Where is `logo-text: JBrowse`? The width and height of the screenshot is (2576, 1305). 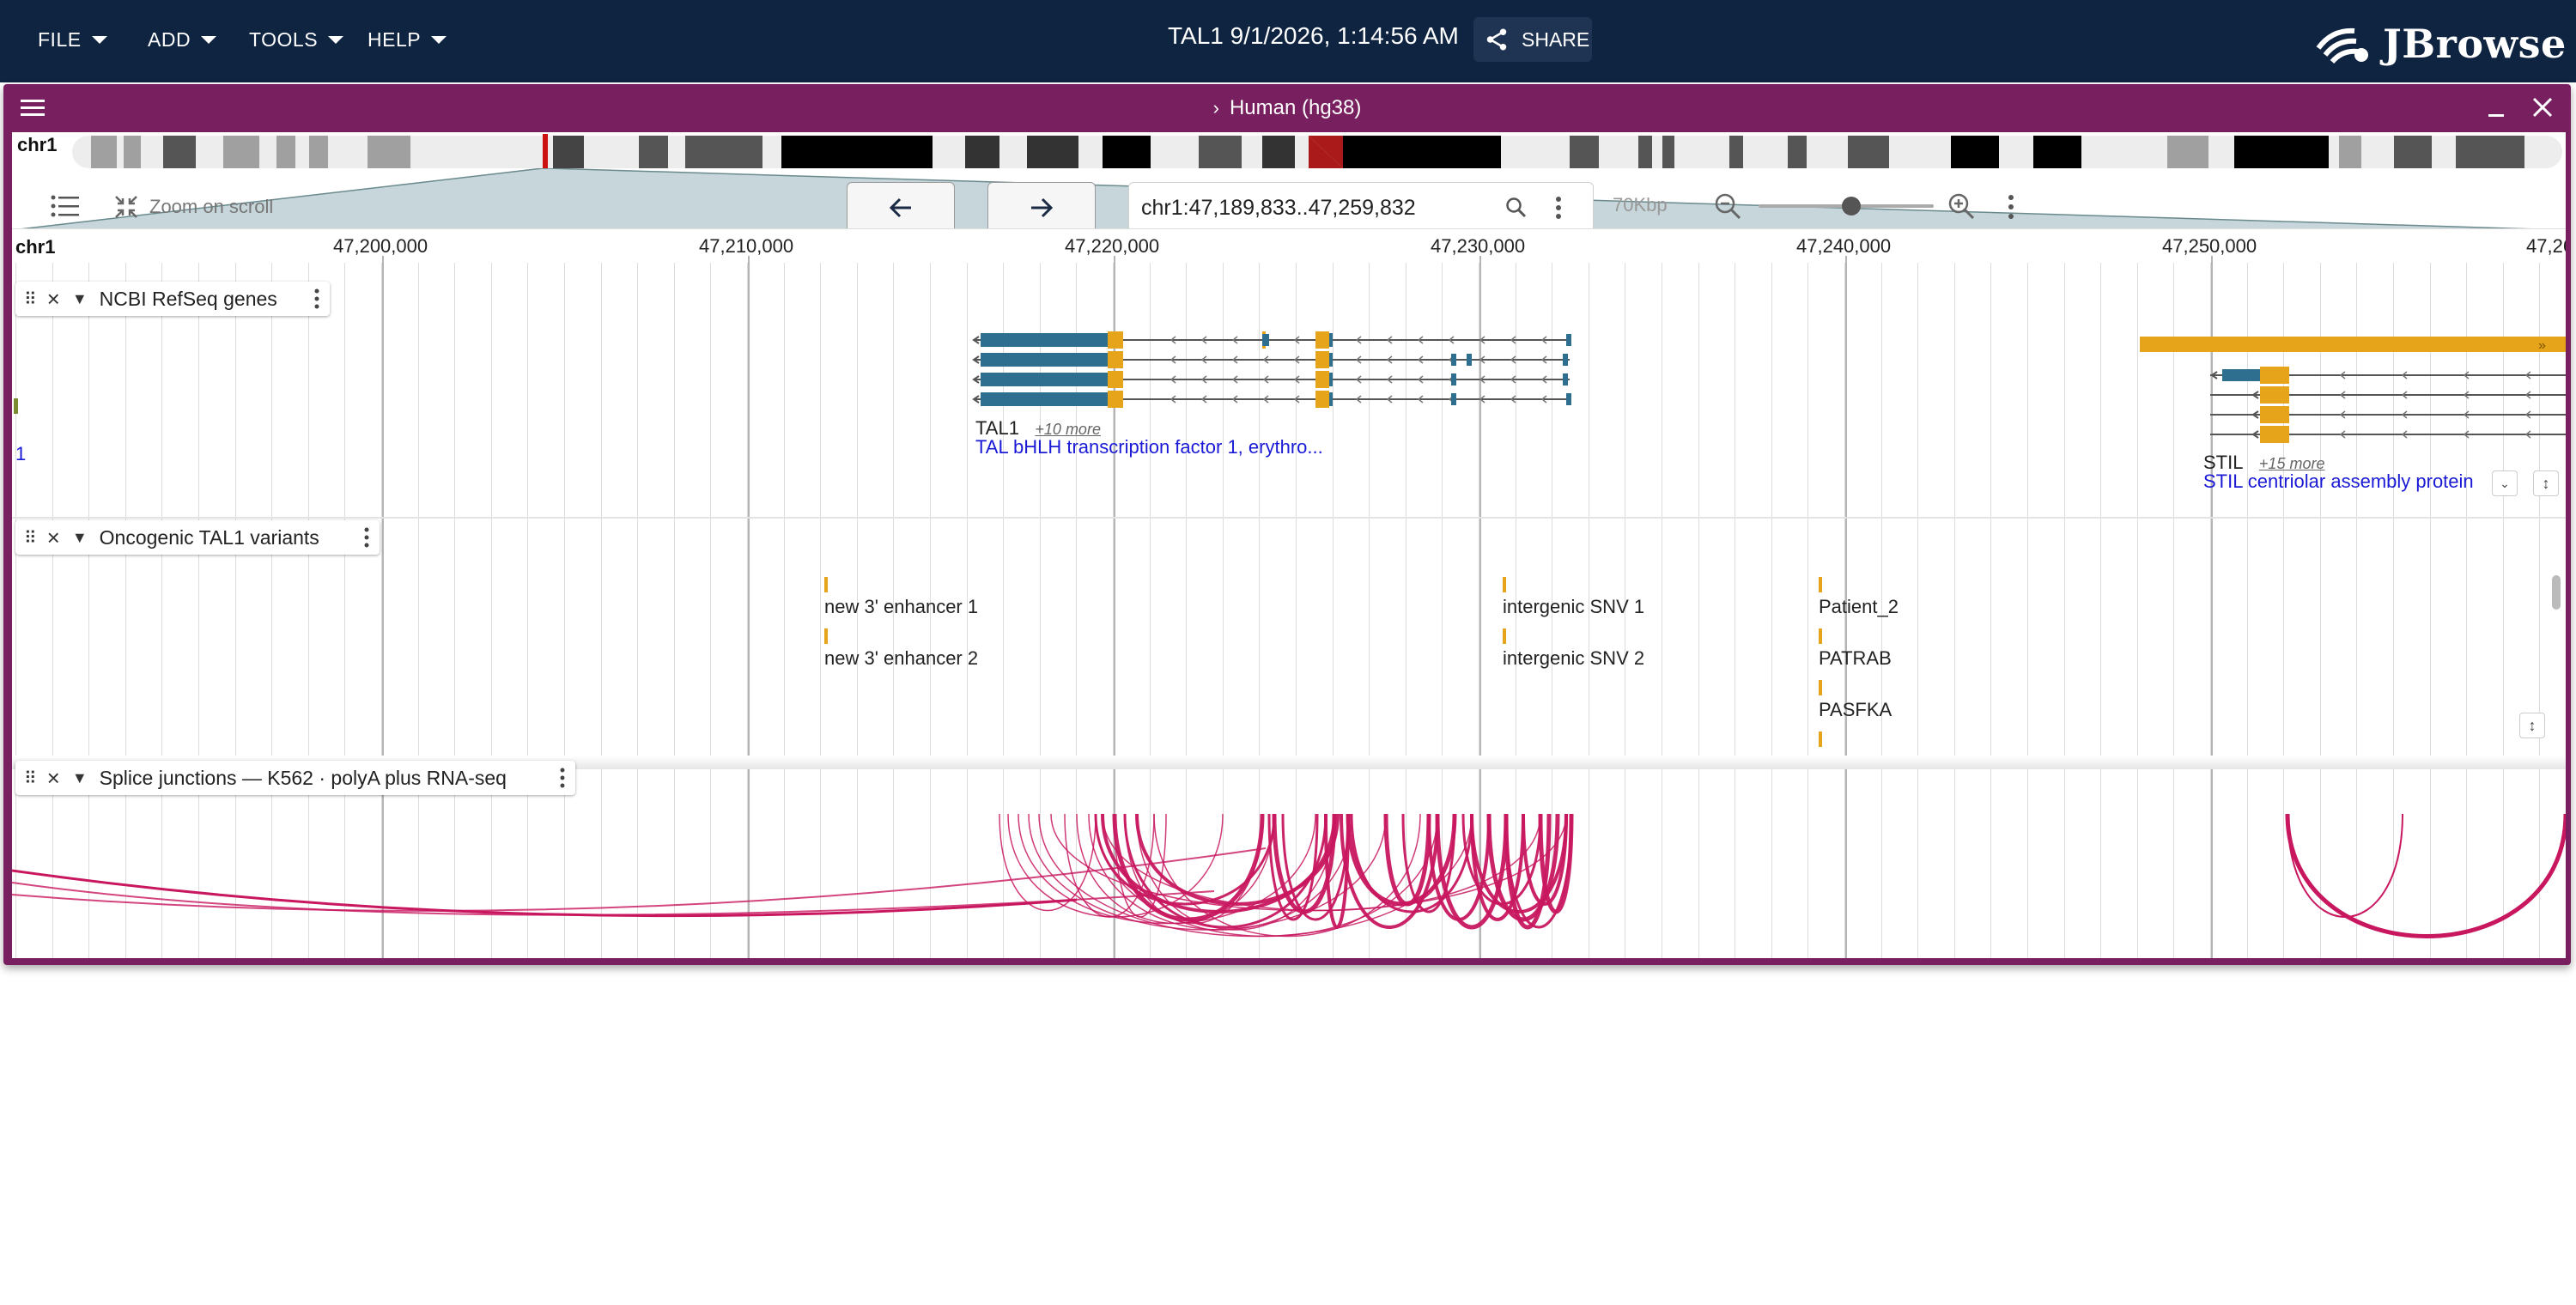
logo-text: JBrowse is located at coordinates (2475, 44).